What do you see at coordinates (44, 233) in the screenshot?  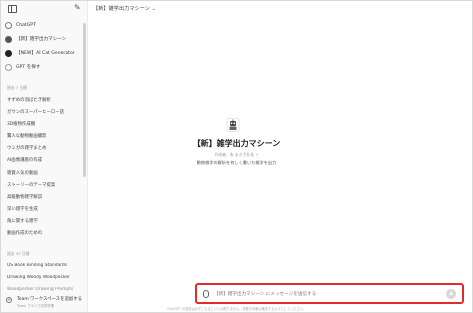 I see `chat-history-item: 動画作成のための` at bounding box center [44, 233].